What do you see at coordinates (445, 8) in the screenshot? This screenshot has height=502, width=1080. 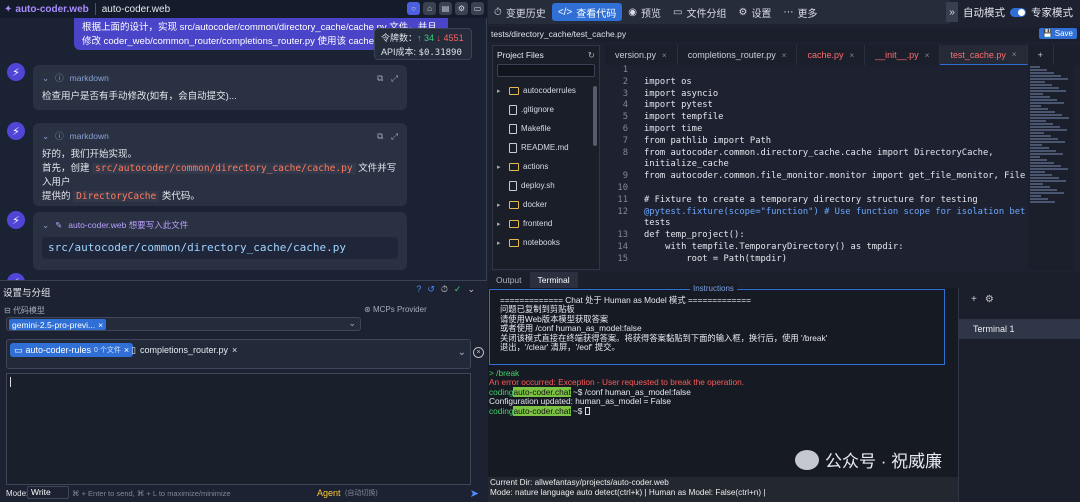 I see `file-icon: ▤` at bounding box center [445, 8].